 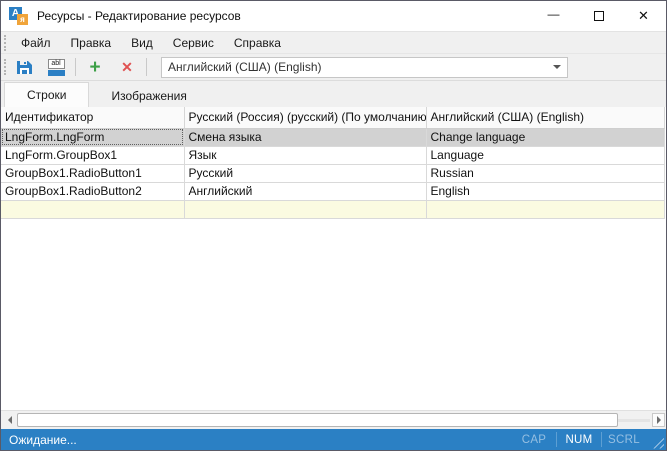 I want to click on window-controls: — ✕, so click(x=598, y=16).